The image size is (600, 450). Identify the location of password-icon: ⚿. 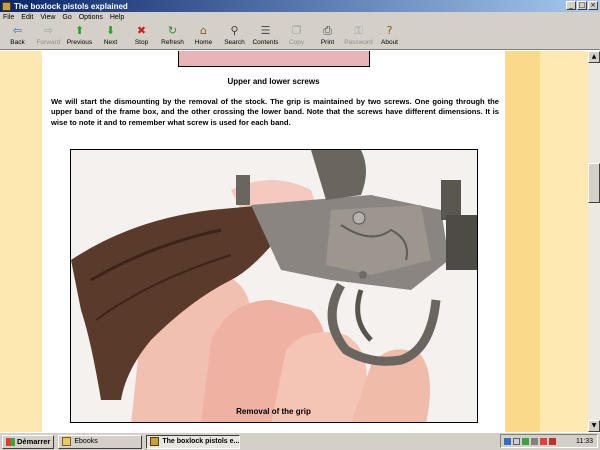
(358, 30).